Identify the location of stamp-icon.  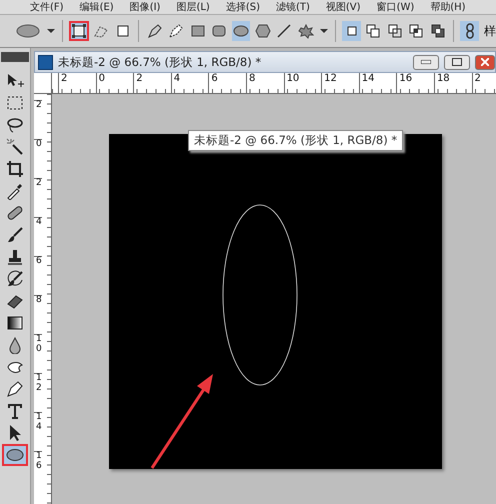
(15, 257).